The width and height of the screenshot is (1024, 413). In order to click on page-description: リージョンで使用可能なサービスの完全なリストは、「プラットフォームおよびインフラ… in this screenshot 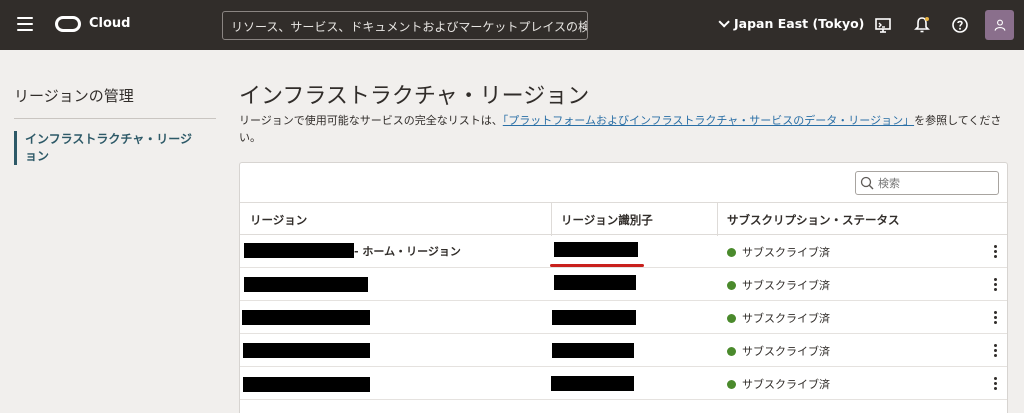, I will do `click(624, 129)`.